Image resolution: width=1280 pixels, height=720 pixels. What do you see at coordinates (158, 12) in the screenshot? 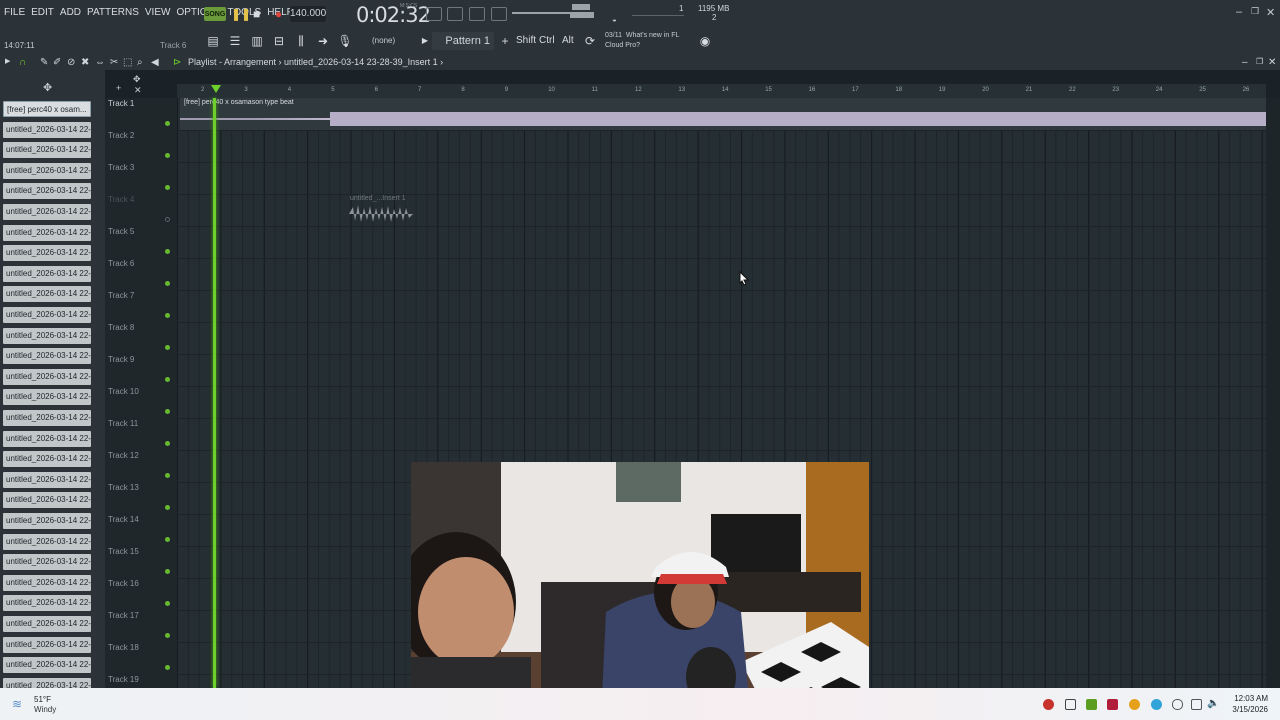
I see `menu-item-view: VIEW` at bounding box center [158, 12].